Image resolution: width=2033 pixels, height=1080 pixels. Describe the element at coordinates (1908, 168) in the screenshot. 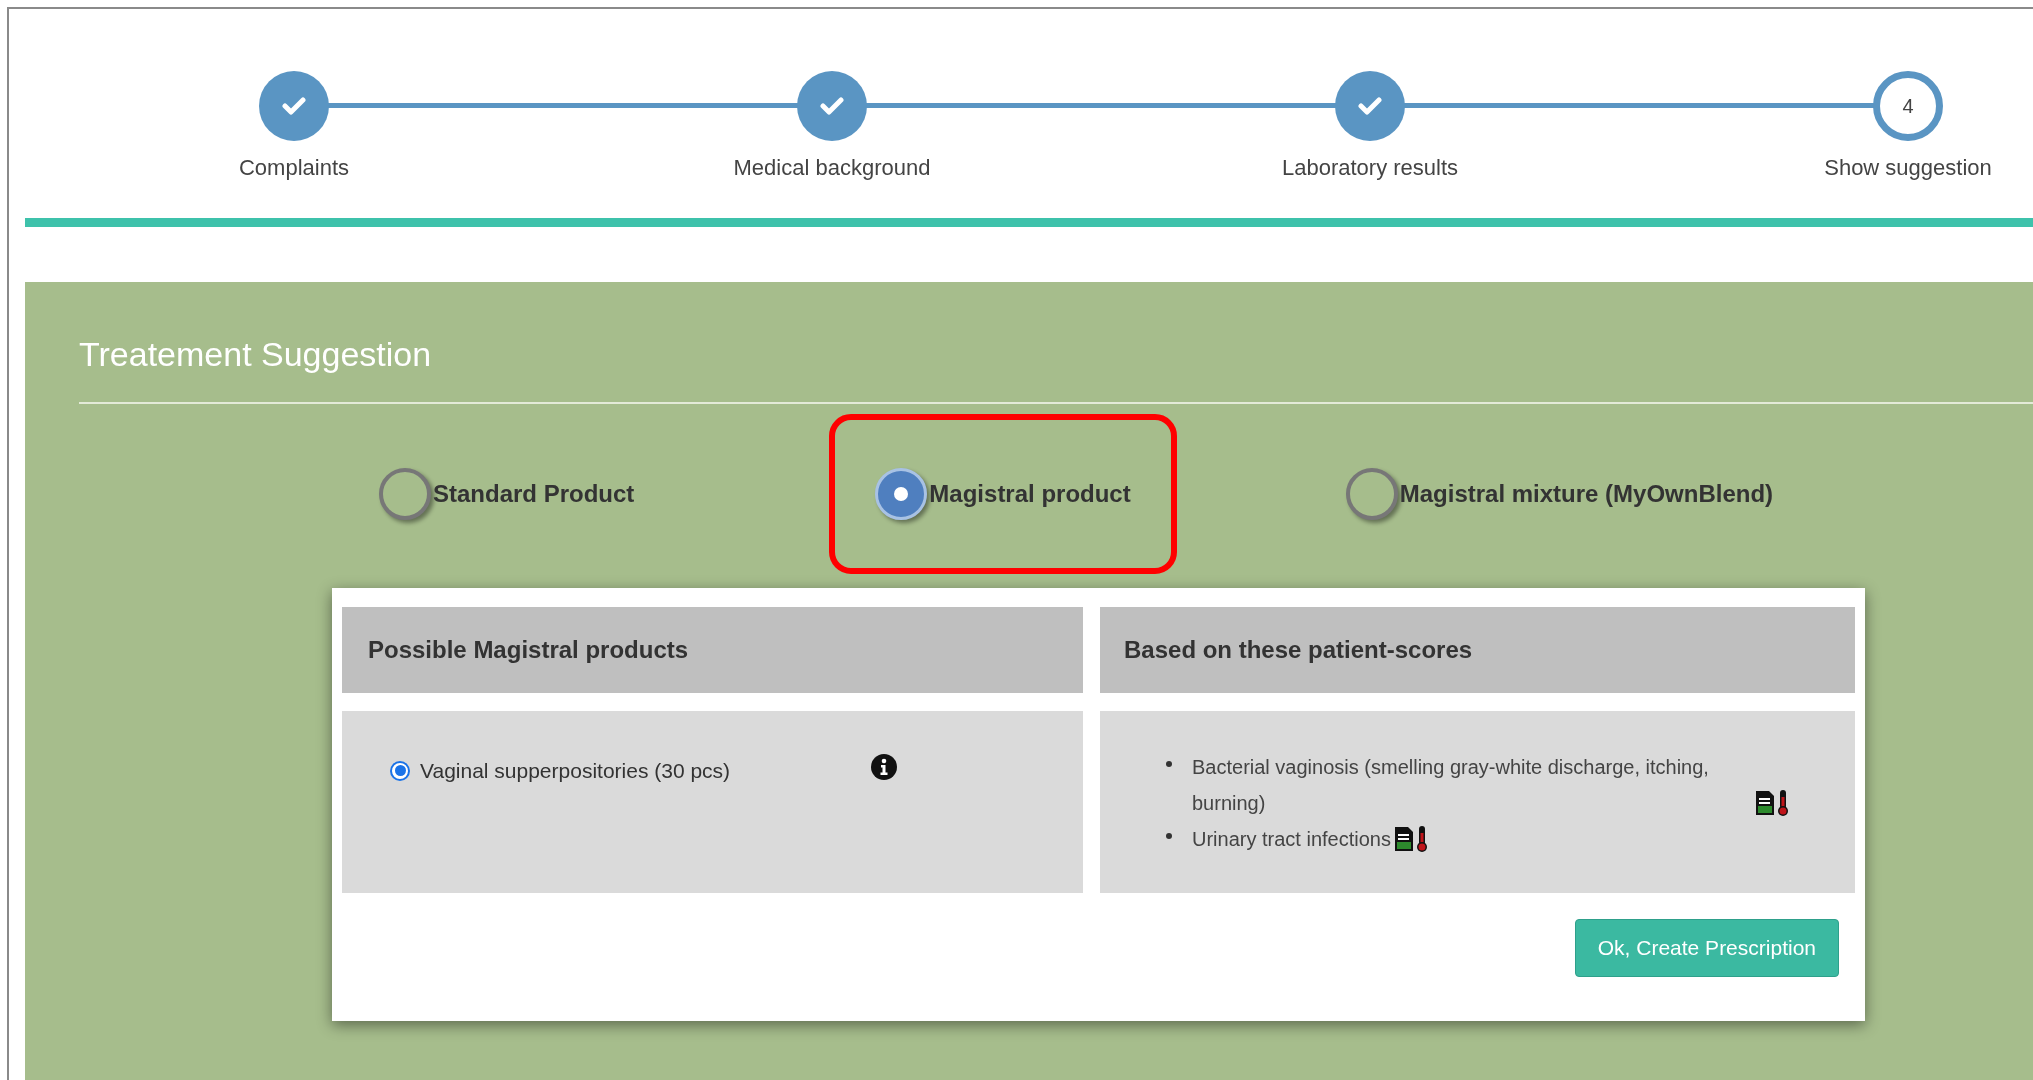

I see `step-label: Show suggestion` at that location.